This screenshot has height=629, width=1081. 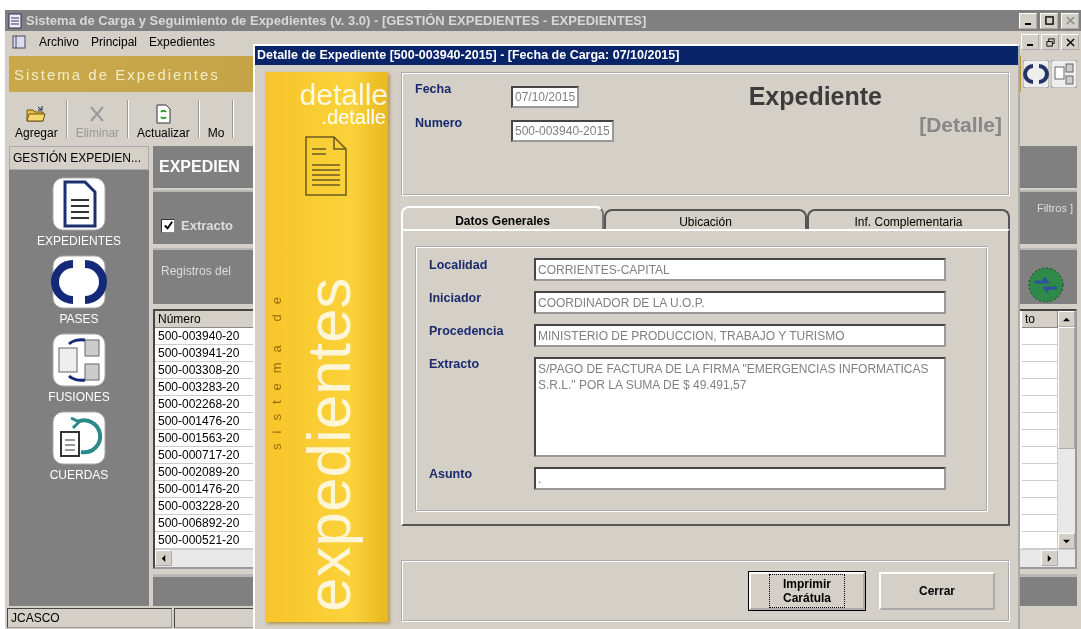 I want to click on window-icon, so click(x=19, y=42).